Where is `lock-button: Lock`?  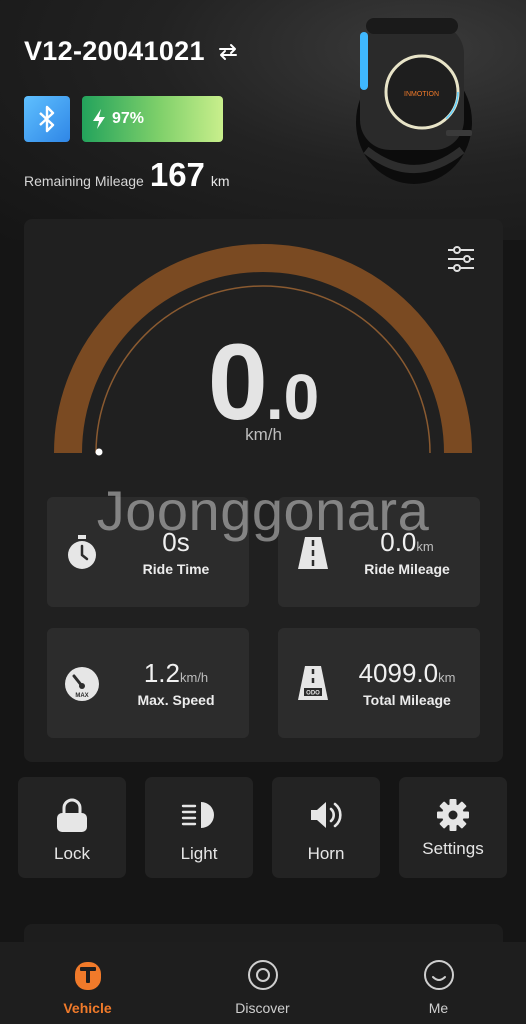 lock-button: Lock is located at coordinates (72, 827).